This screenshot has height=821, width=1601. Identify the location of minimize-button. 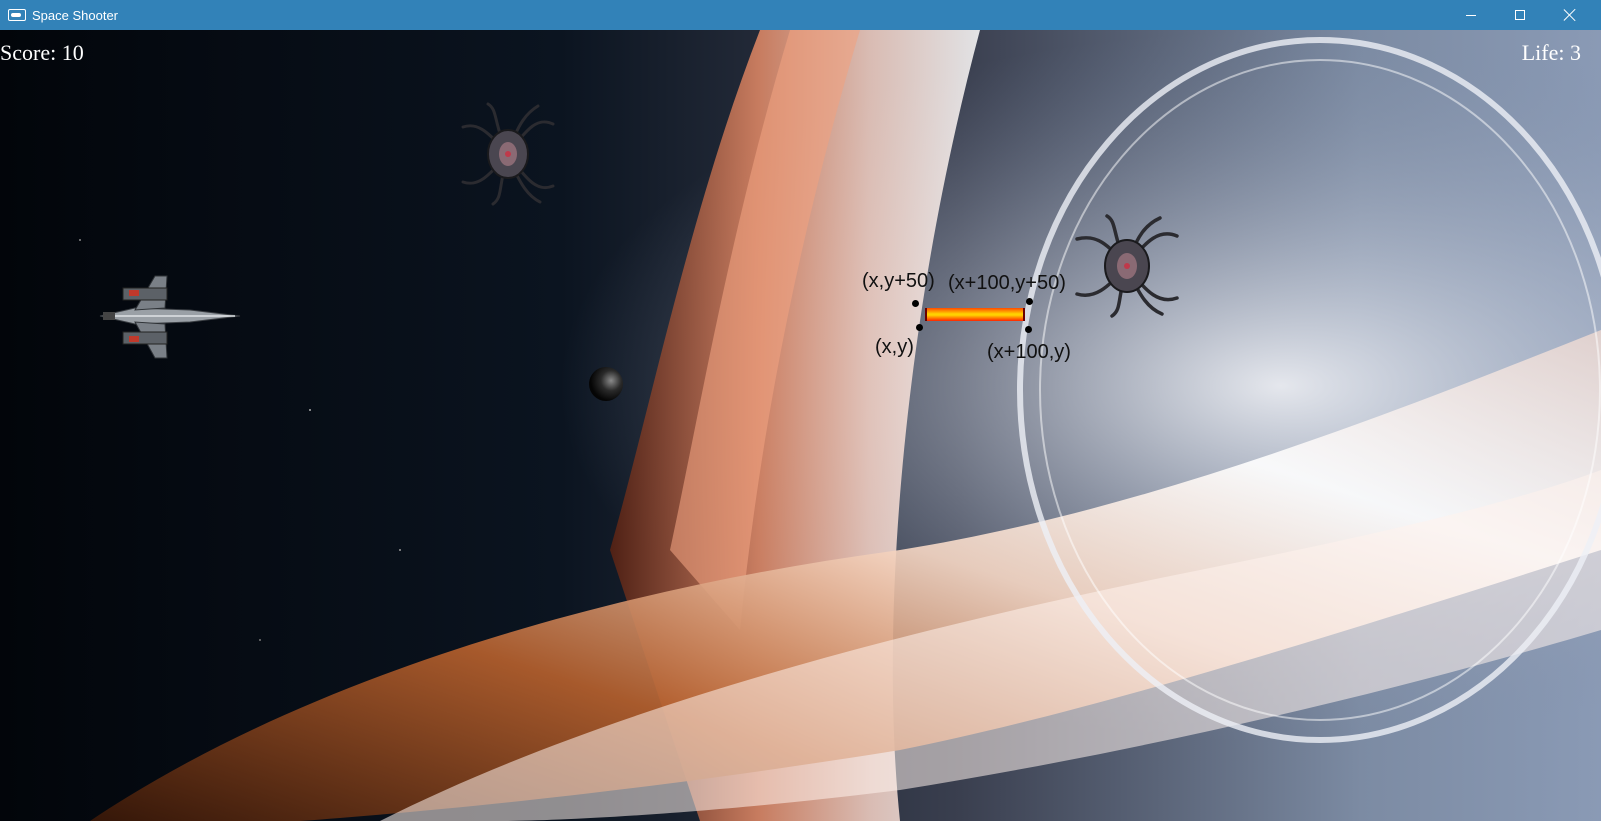
(1471, 15).